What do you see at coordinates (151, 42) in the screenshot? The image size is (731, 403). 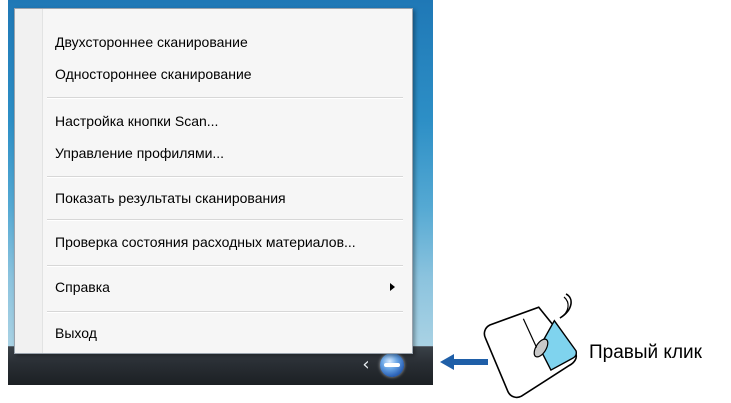 I see `menu-item-label: Двухстороннее сканирование` at bounding box center [151, 42].